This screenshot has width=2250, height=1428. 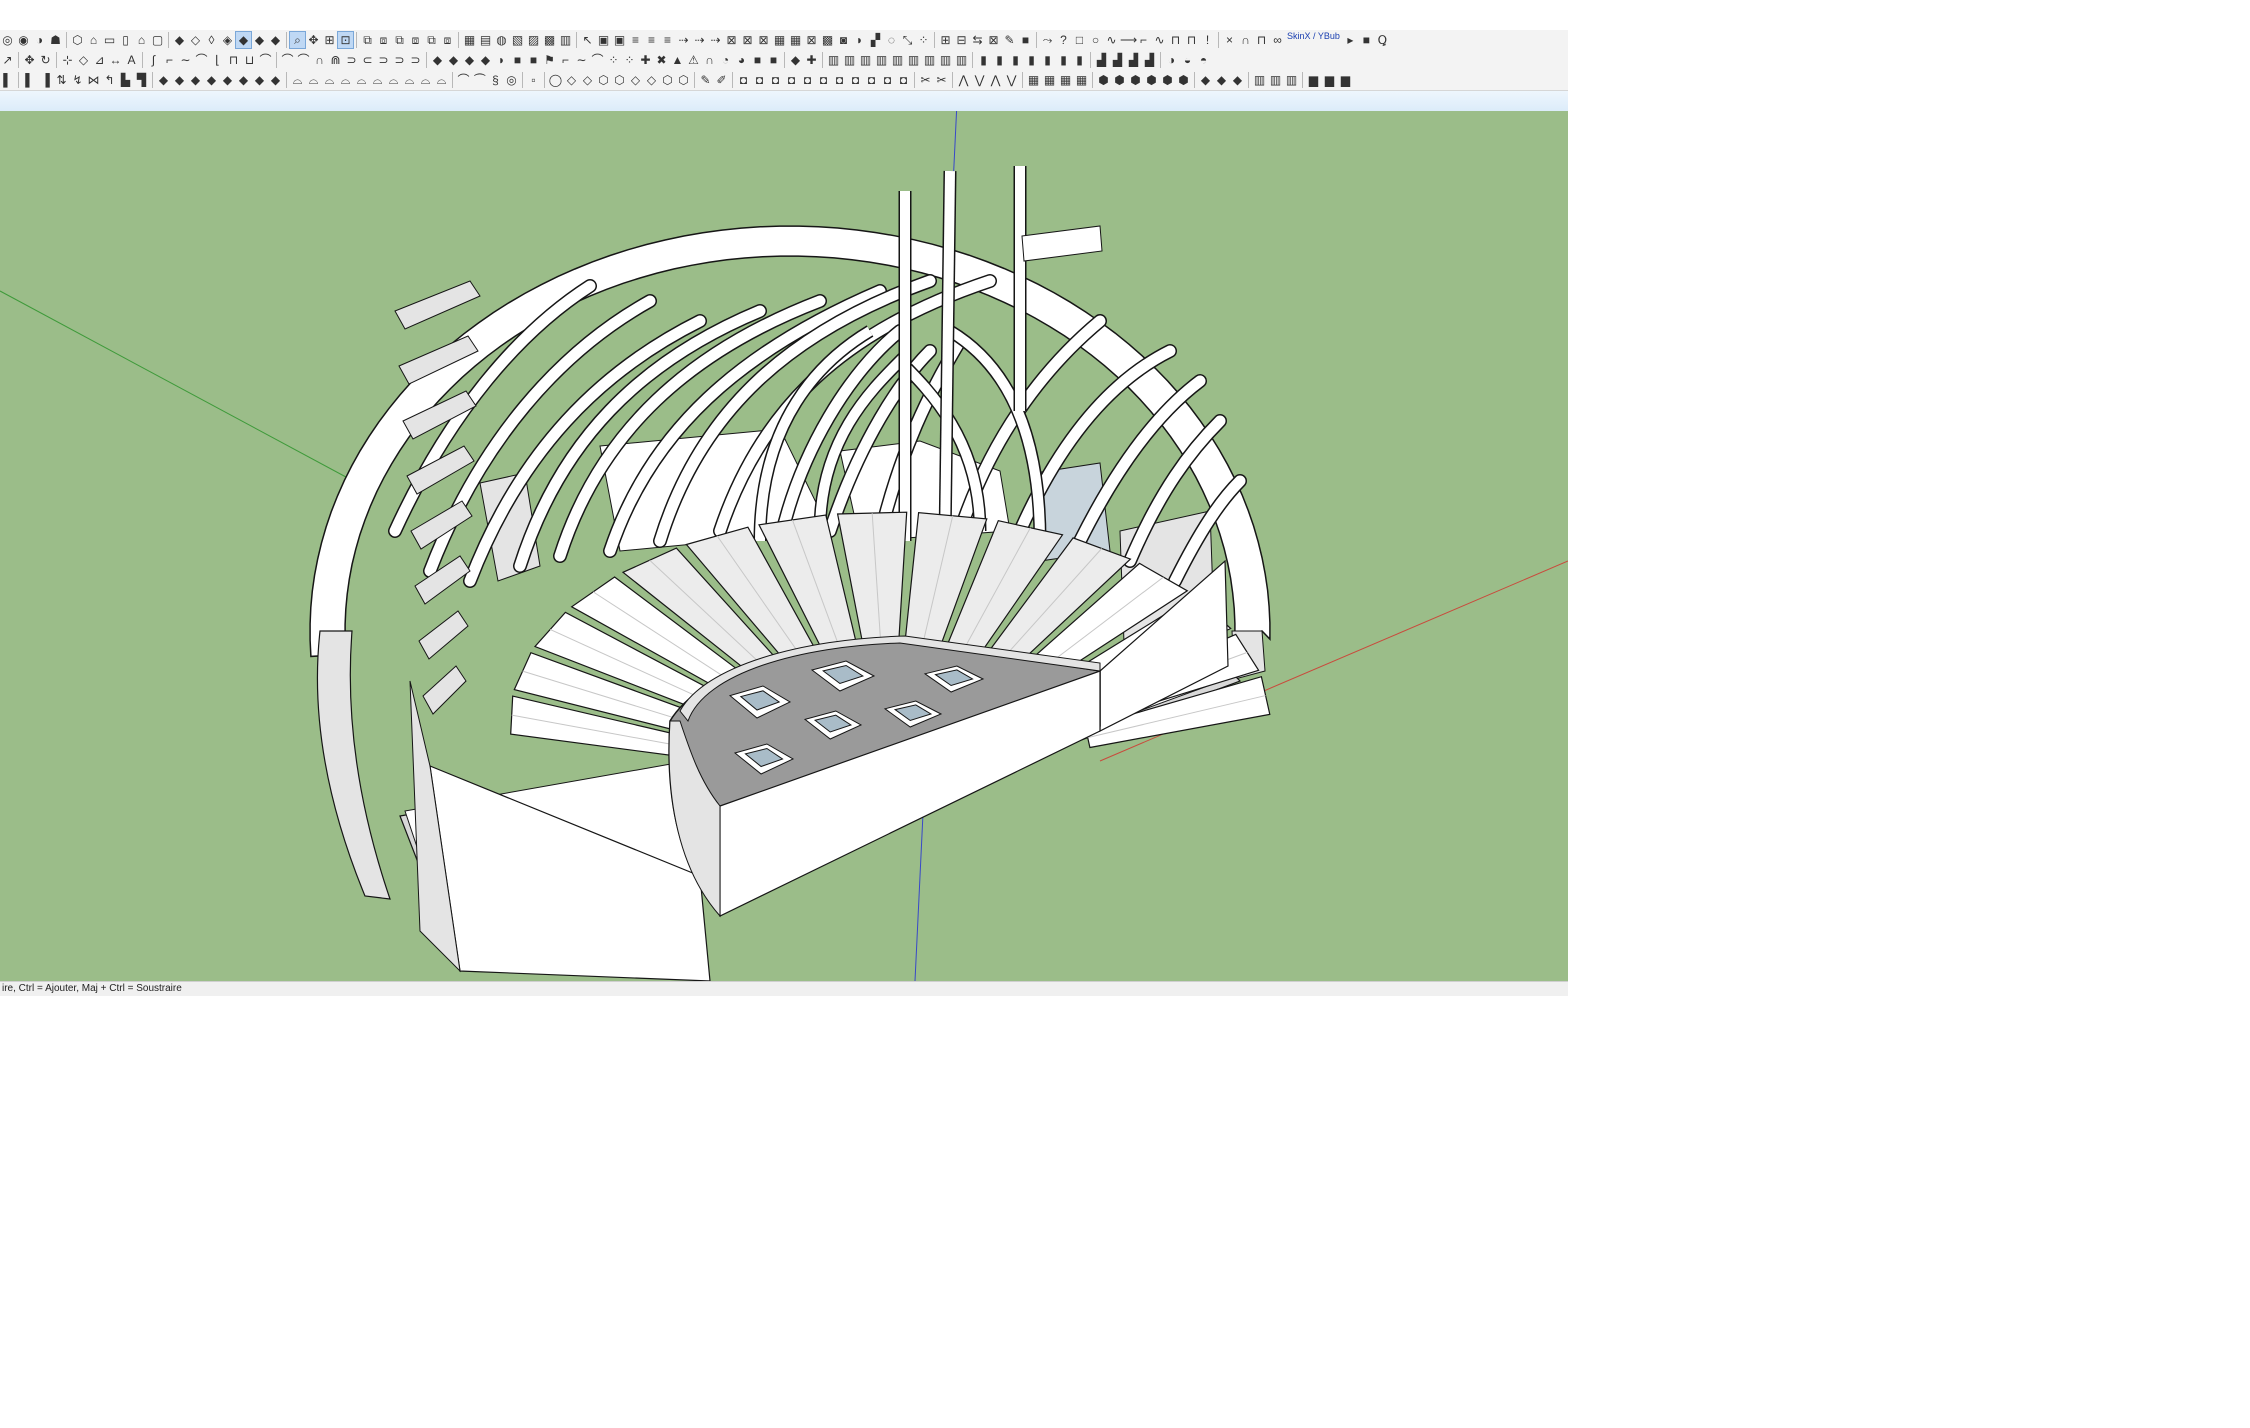 I want to click on green-line-icon: ⟶, so click(x=1128, y=40).